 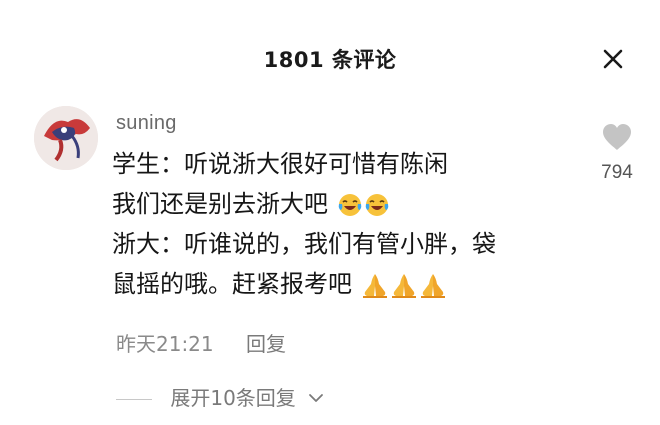 I want to click on avatar-image, so click(x=66, y=138).